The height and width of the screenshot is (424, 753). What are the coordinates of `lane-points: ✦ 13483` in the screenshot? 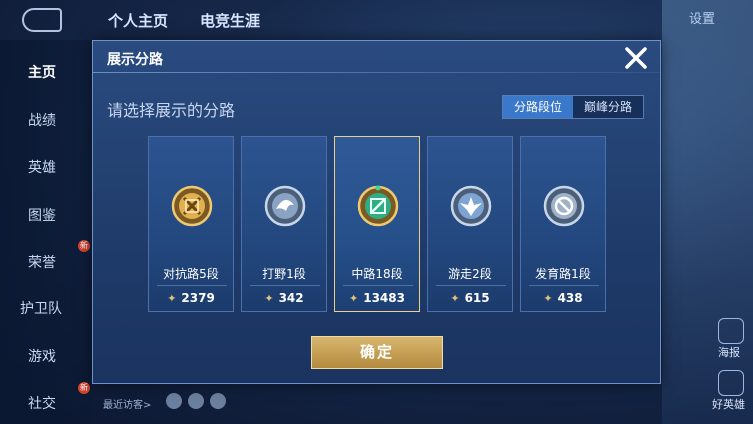 It's located at (377, 298).